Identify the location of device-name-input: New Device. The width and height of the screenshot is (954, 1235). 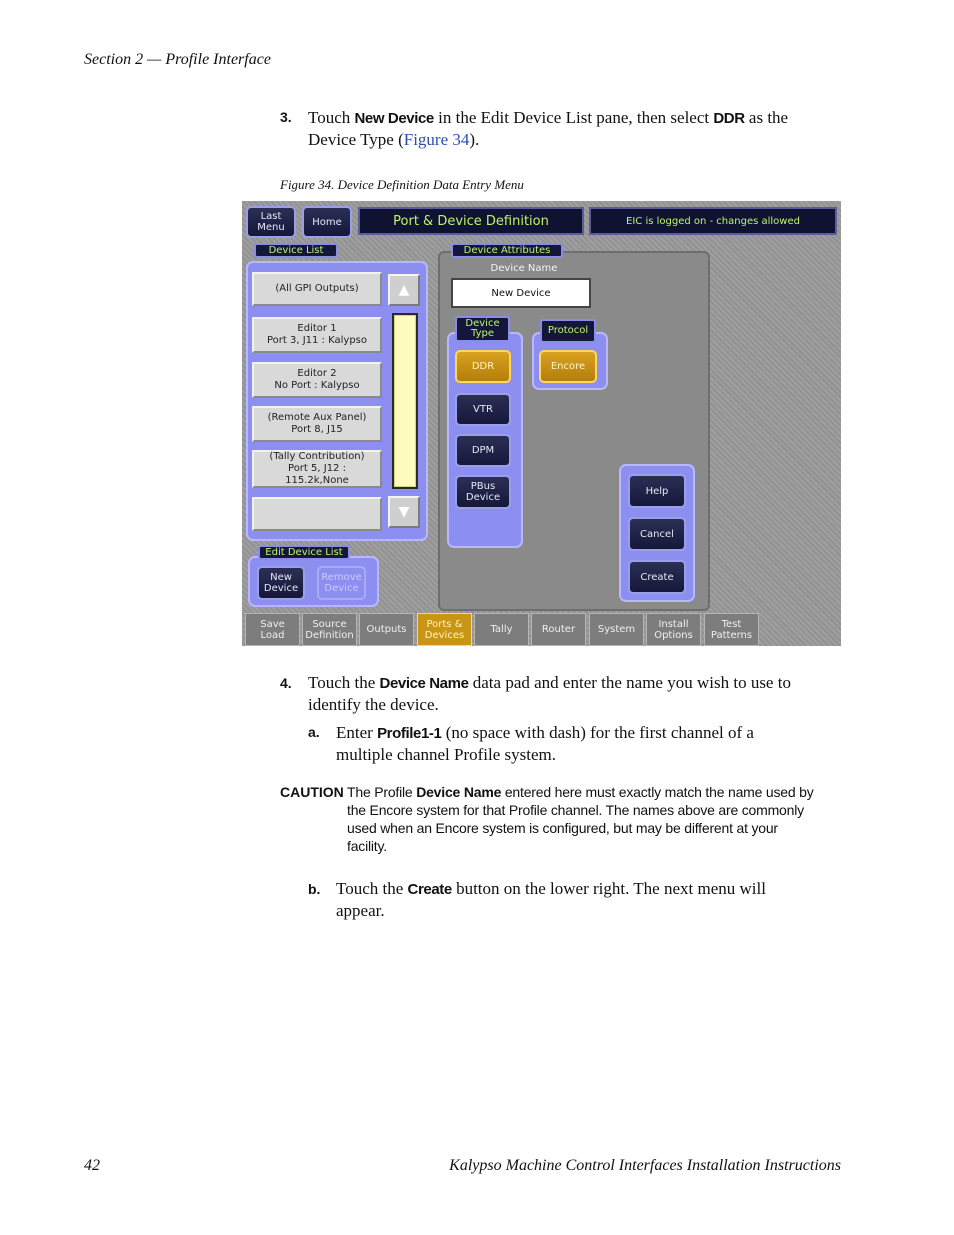
(521, 293).